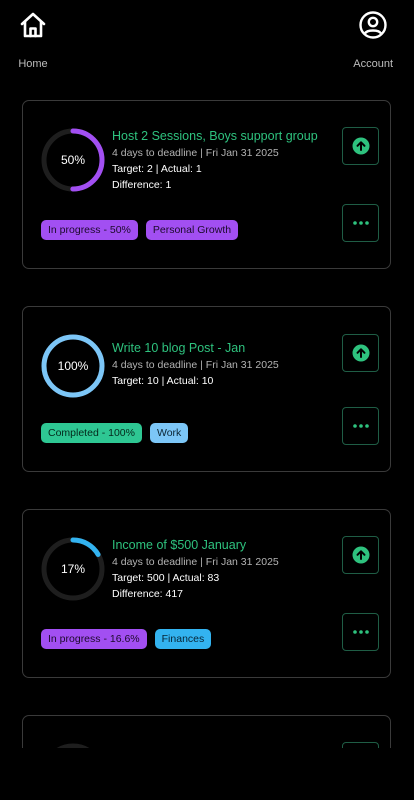 This screenshot has height=800, width=414. Describe the element at coordinates (89, 230) in the screenshot. I see `status-badge: In progress - 50%` at that location.